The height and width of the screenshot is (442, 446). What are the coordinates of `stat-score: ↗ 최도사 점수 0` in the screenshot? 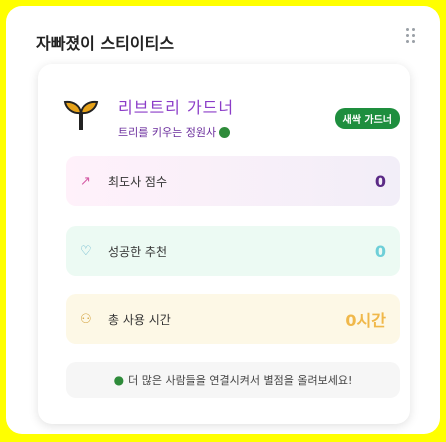 It's located at (233, 181).